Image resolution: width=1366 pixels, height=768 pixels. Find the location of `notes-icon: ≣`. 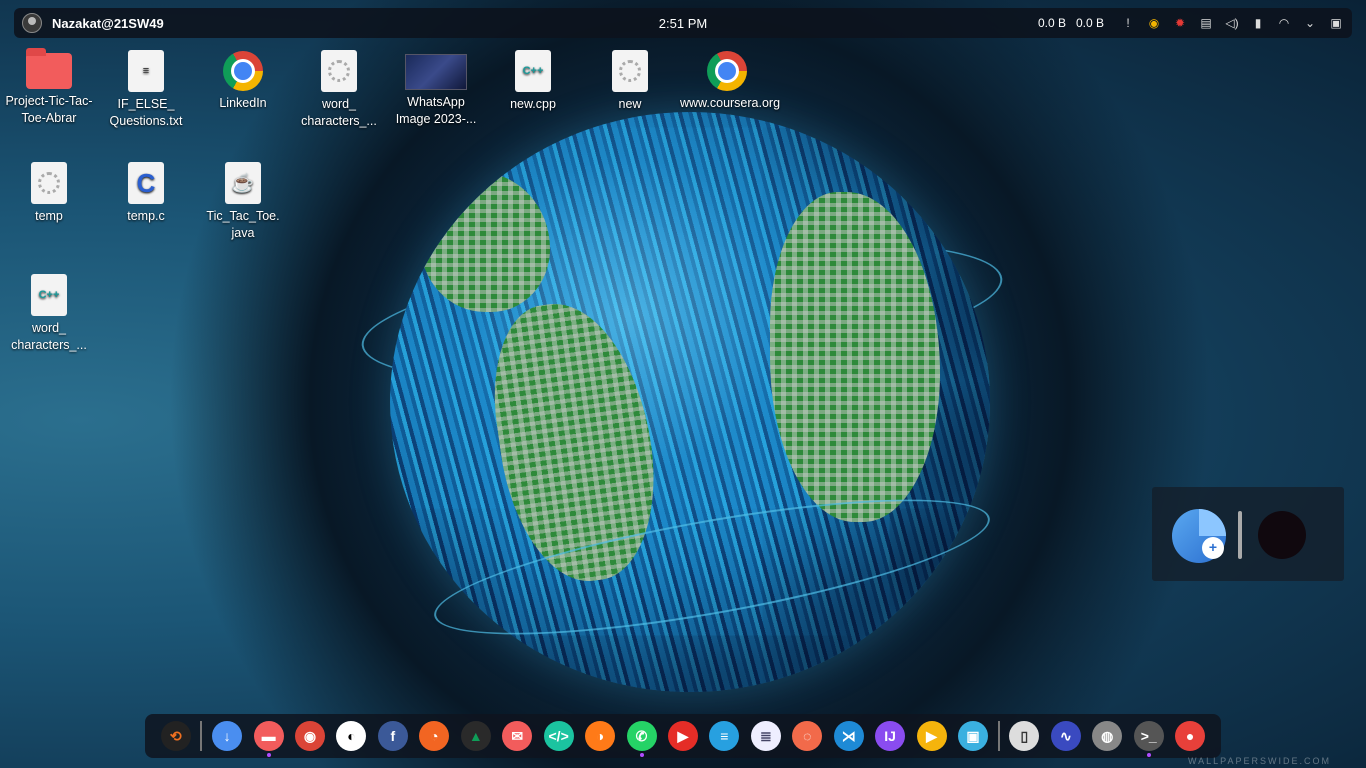

notes-icon: ≣ is located at coordinates (765, 736).